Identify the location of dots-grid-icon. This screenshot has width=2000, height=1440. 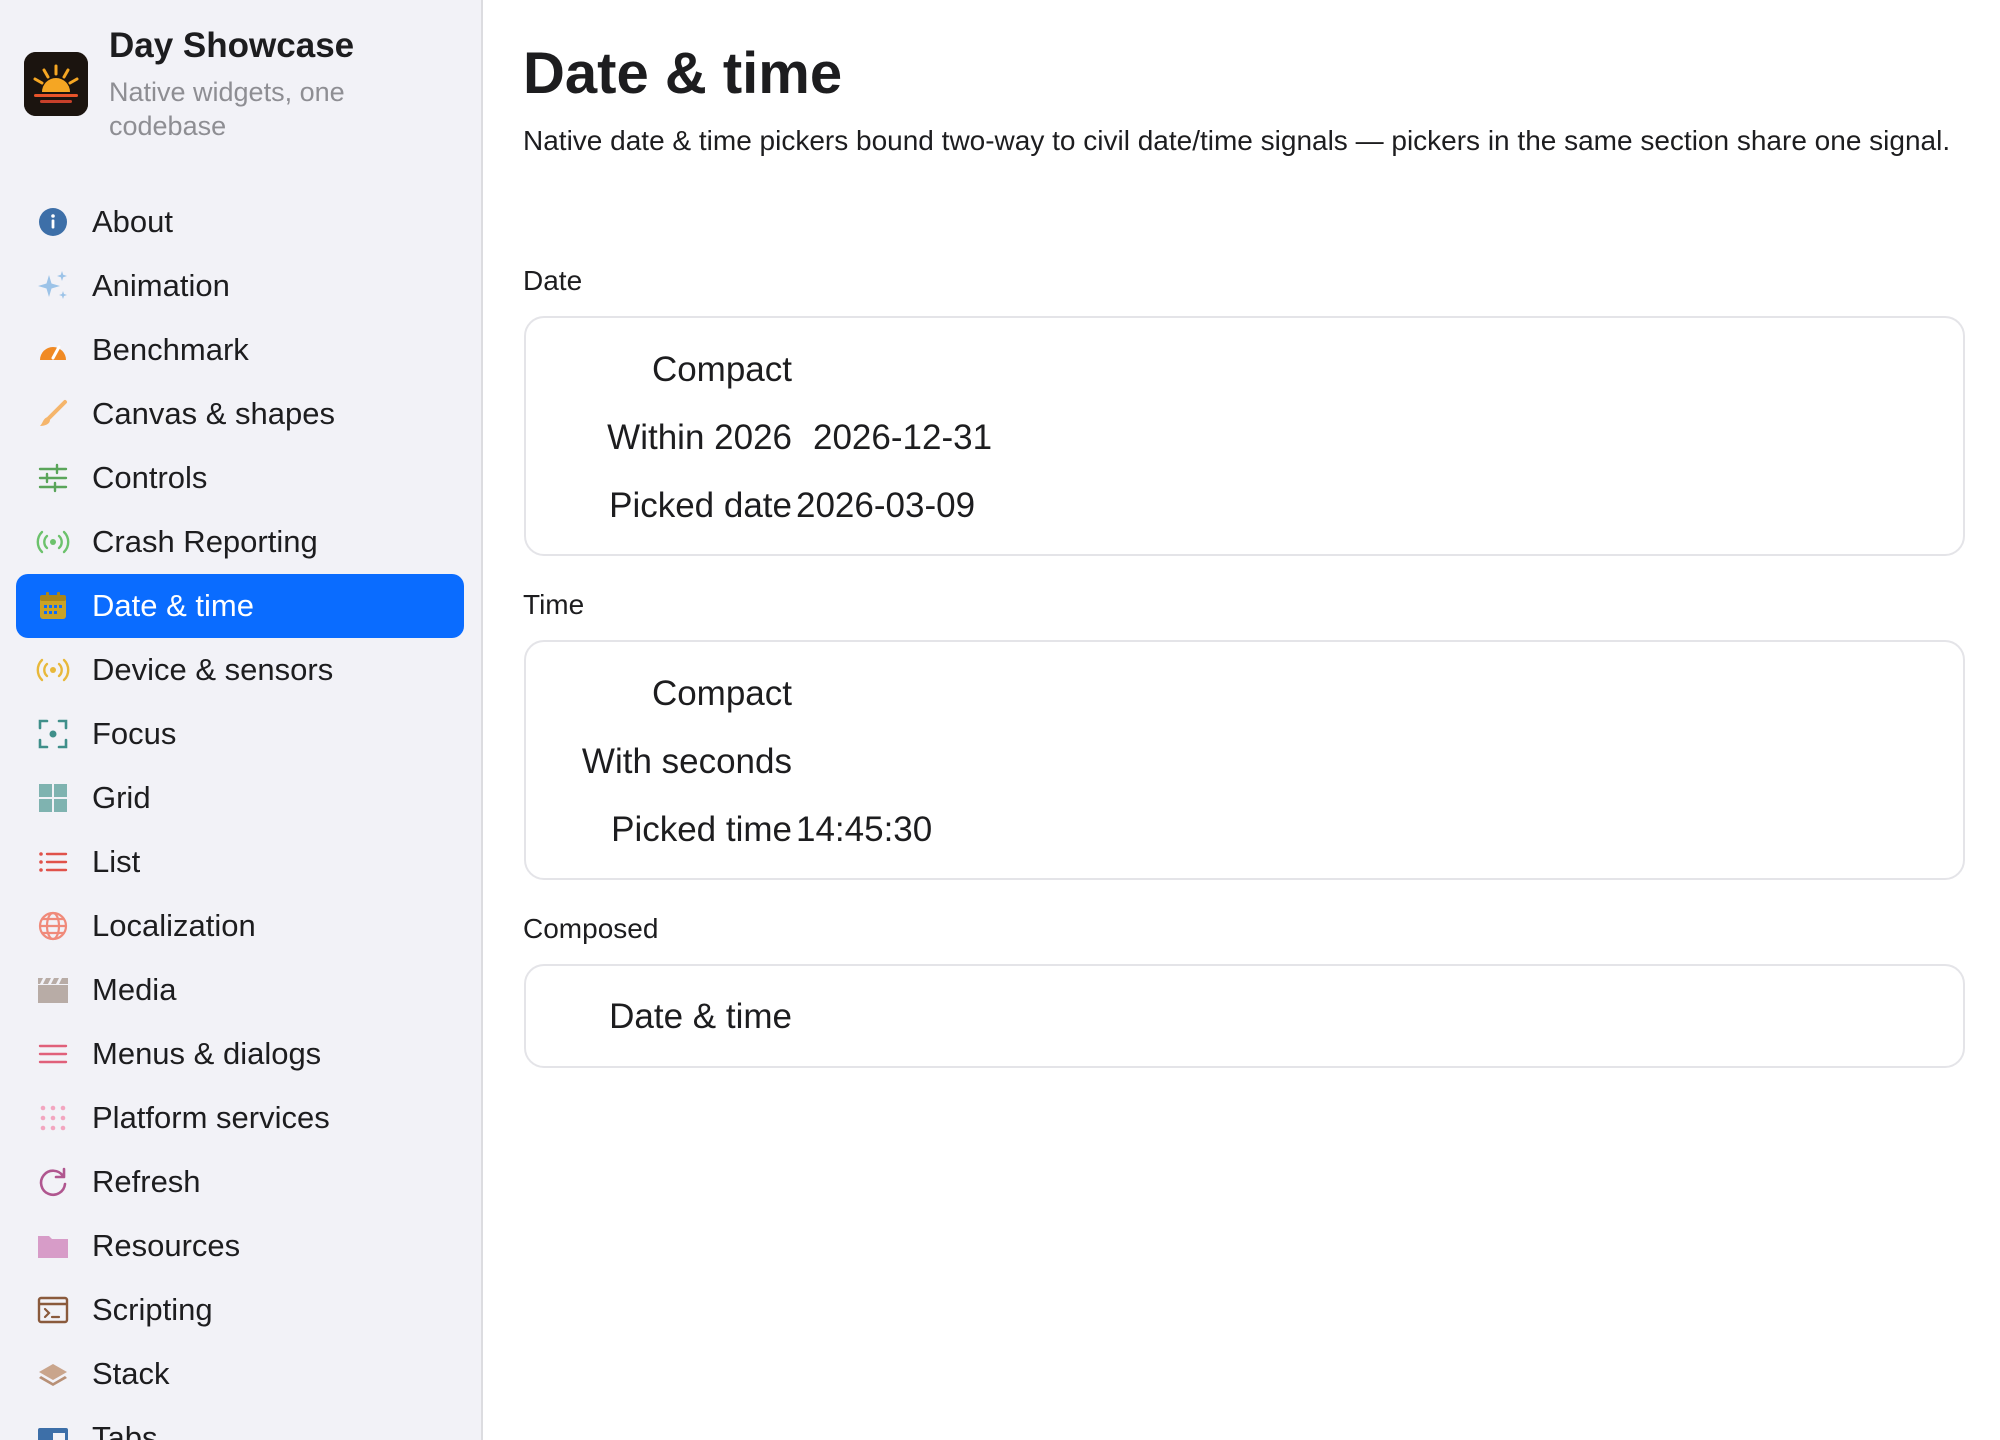
(53, 1118).